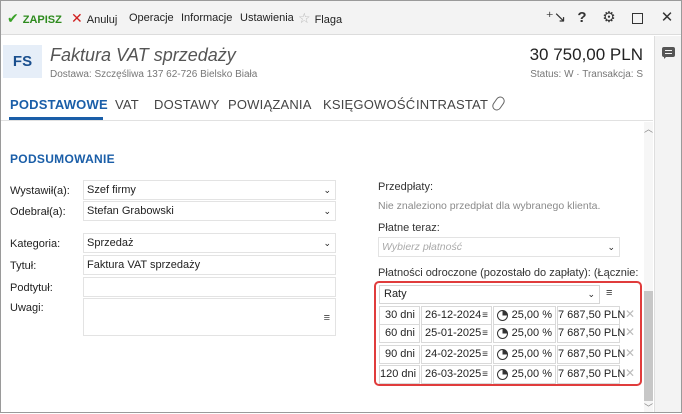 This screenshot has width=682, height=414. I want to click on category-select: Sprzedaż ⌄, so click(209, 243).